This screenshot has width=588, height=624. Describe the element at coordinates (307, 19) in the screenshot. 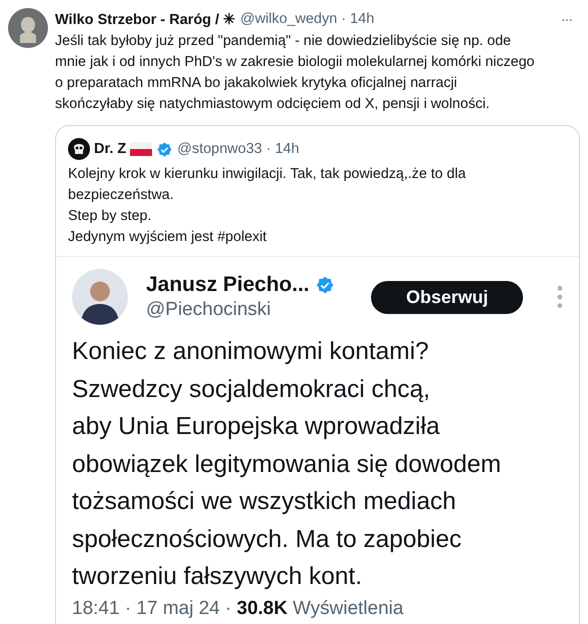

I see `author-meta: @wilko_wedyn · 14h` at that location.